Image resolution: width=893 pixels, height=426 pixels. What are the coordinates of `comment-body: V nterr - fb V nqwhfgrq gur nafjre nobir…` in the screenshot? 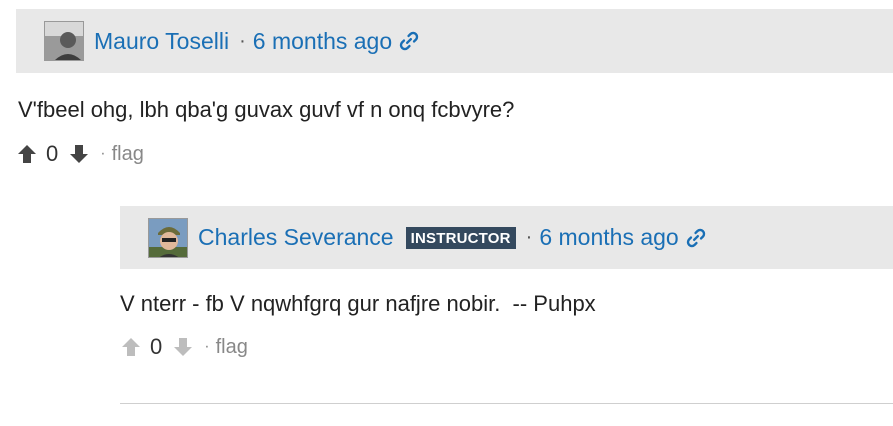 It's located at (358, 303).